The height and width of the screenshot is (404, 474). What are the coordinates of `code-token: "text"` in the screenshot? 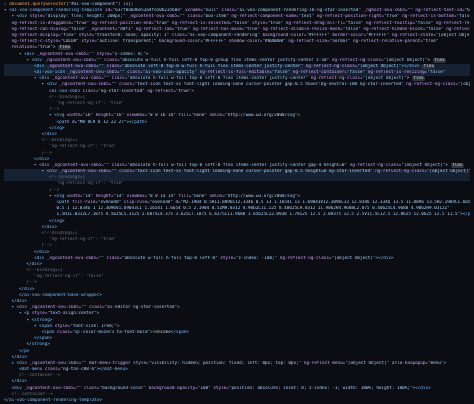 It's located at (306, 17).